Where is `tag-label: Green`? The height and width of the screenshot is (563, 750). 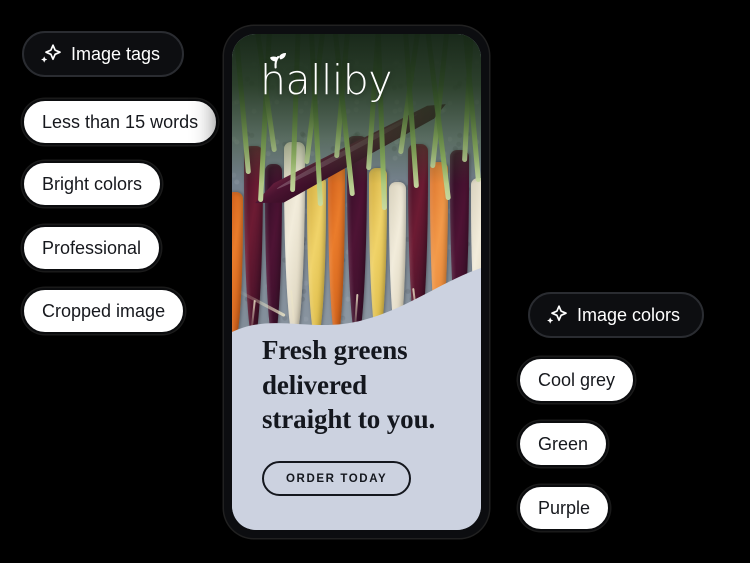 tag-label: Green is located at coordinates (563, 444).